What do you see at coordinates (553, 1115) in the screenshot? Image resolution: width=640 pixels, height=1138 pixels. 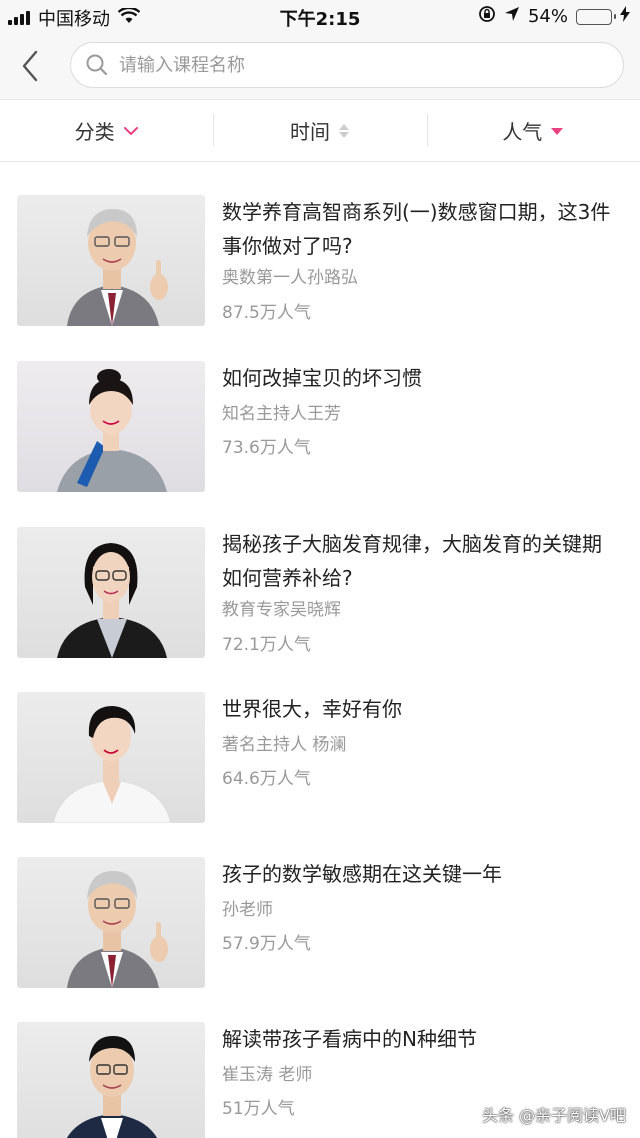 I see `watermark: 头条 @亲子阅读V吧` at bounding box center [553, 1115].